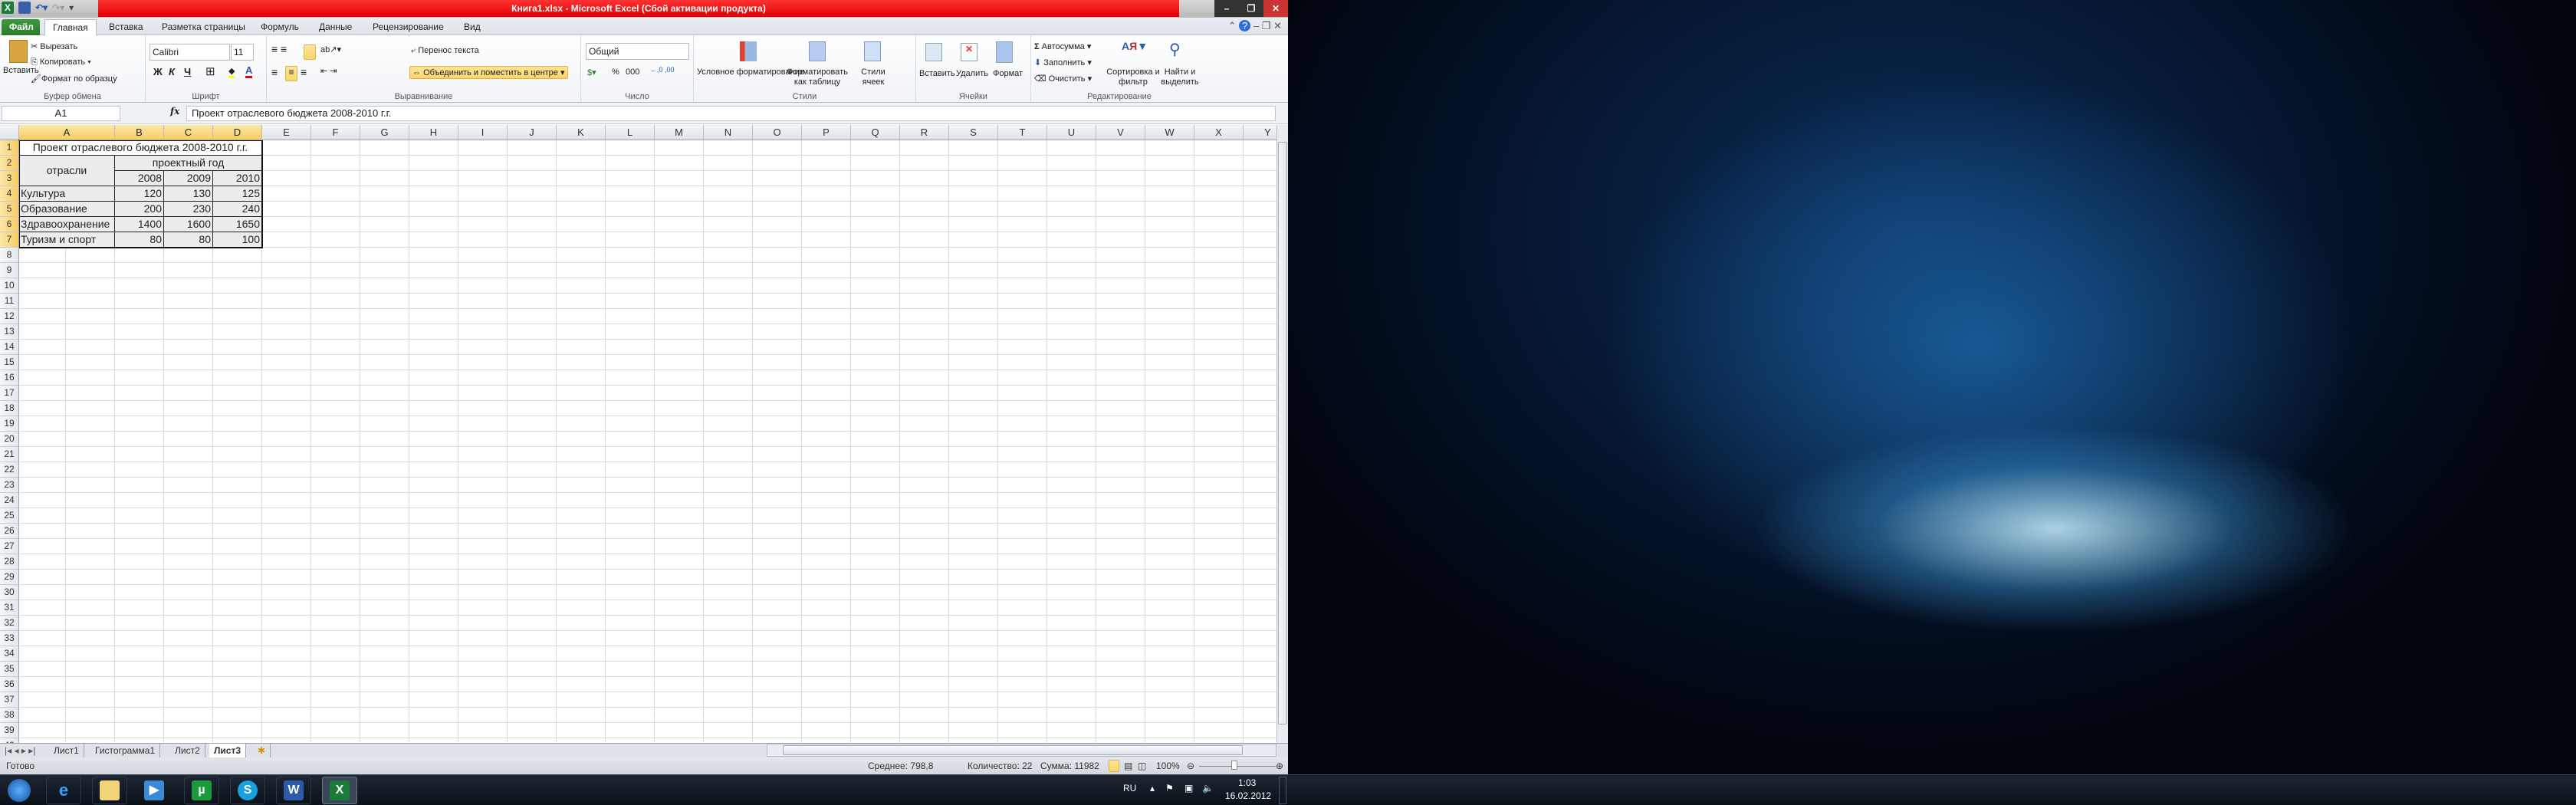 This screenshot has height=805, width=2576. I want to click on column-header-m: M, so click(680, 133).